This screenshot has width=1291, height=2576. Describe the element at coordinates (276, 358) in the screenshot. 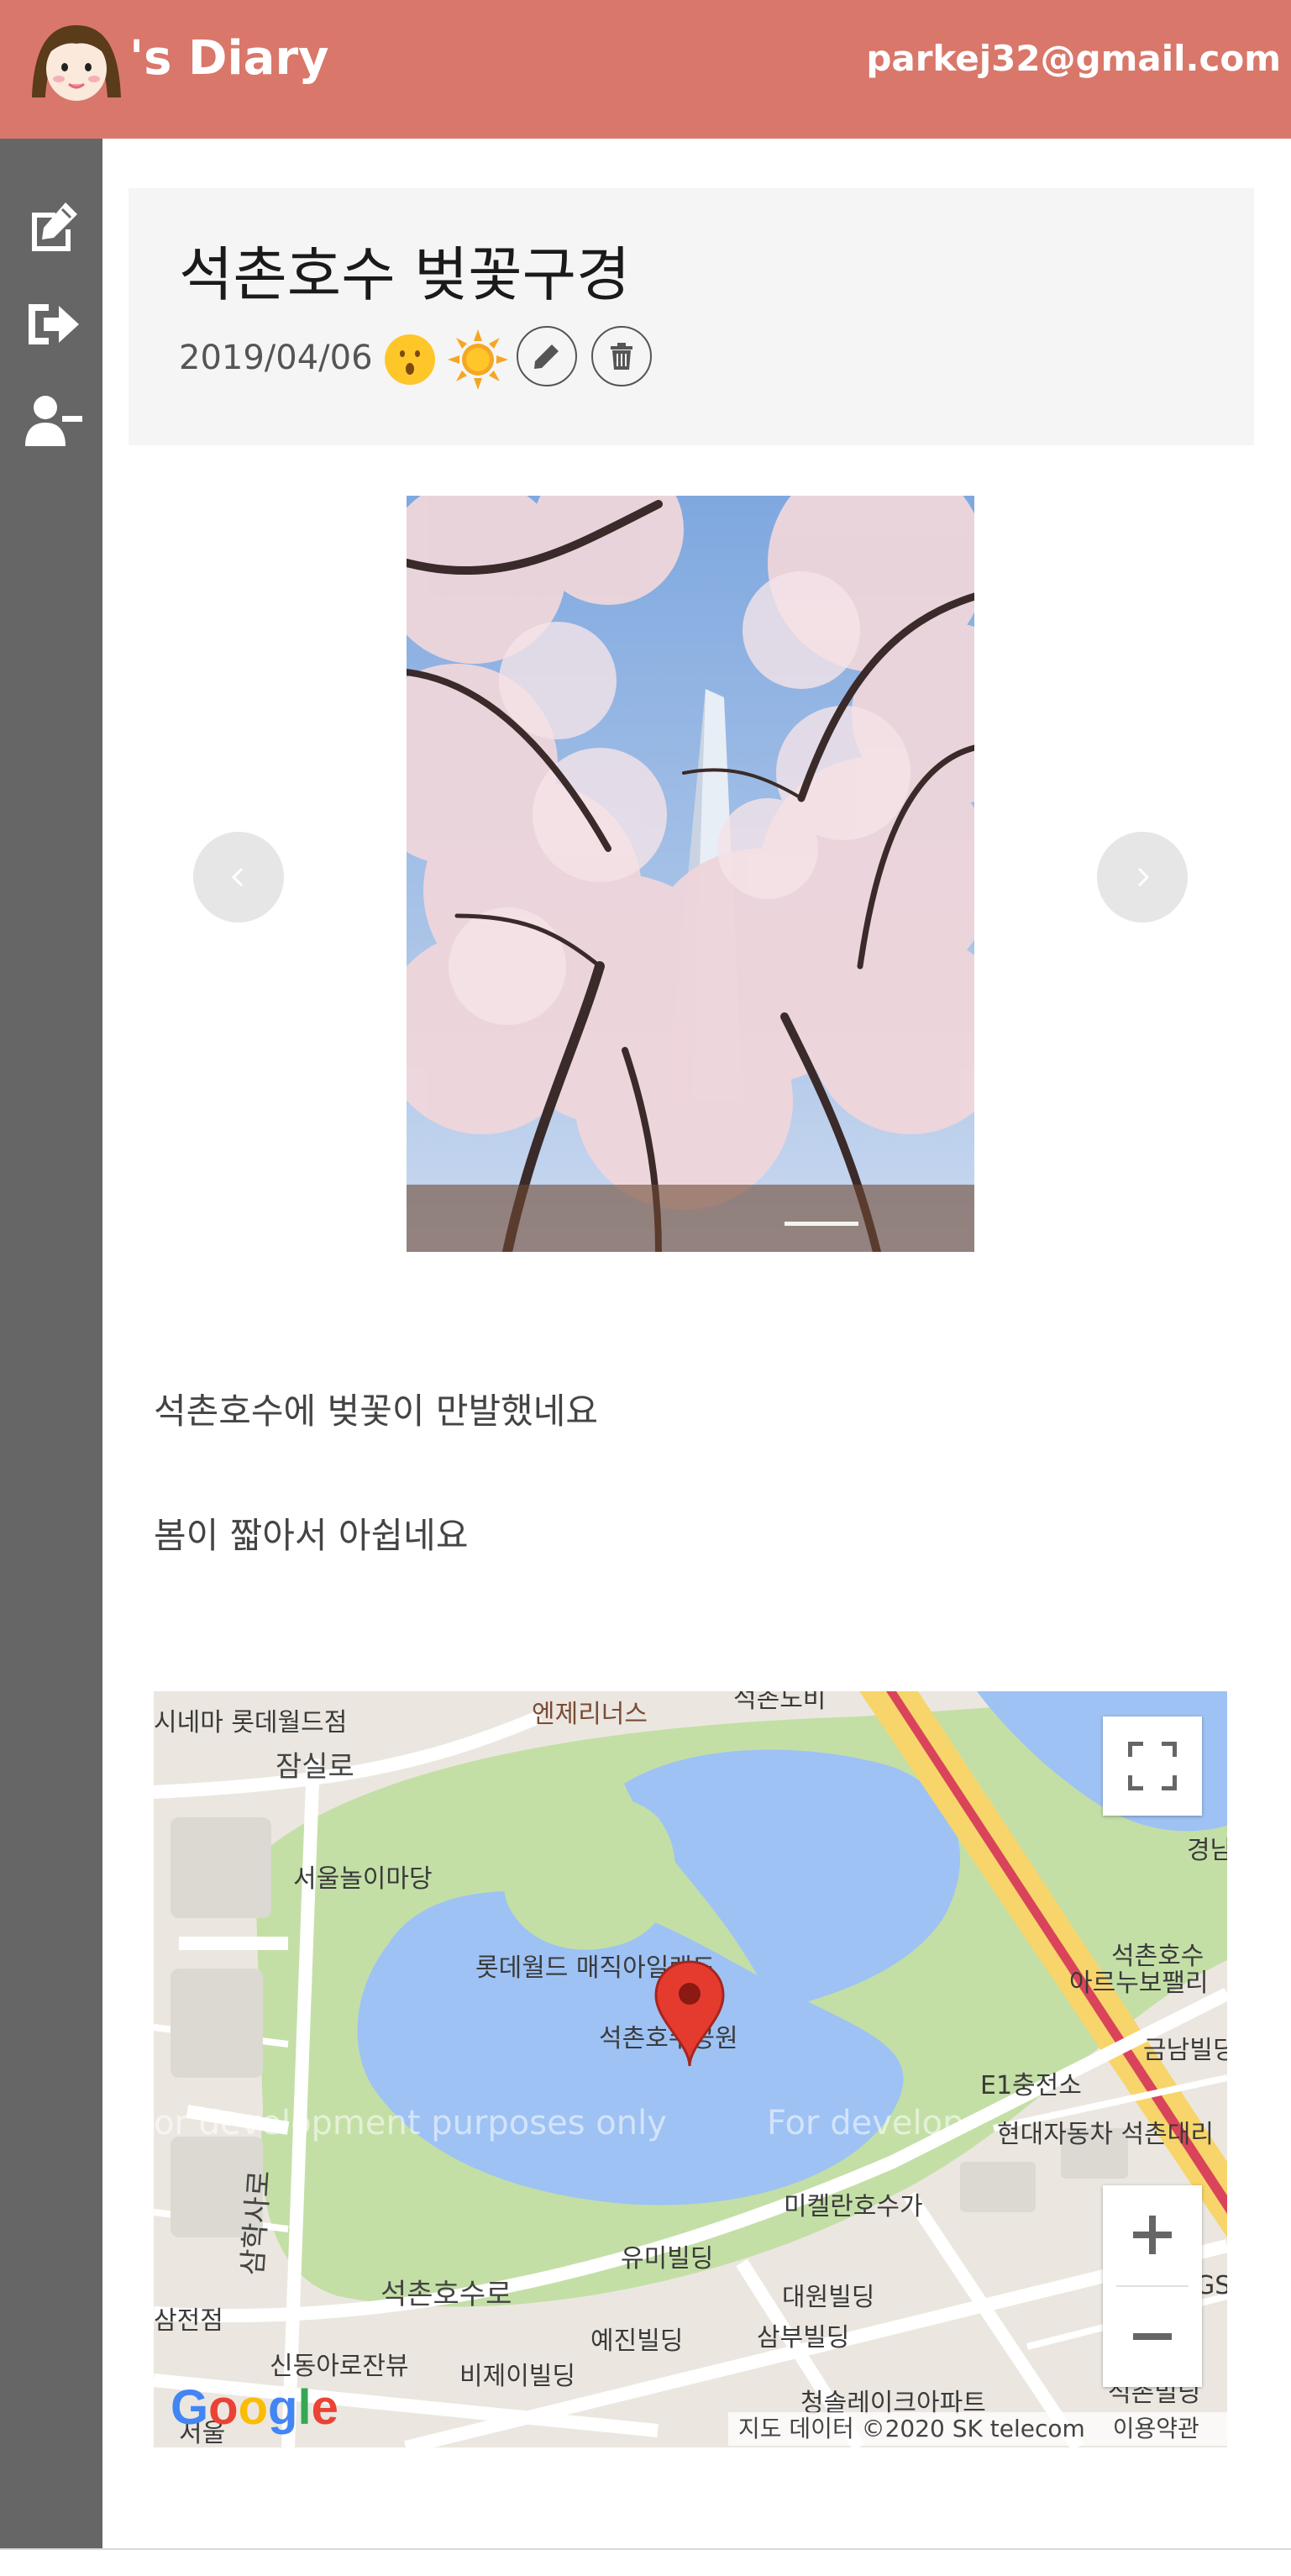

I see `post-date: 2019/04/06` at that location.